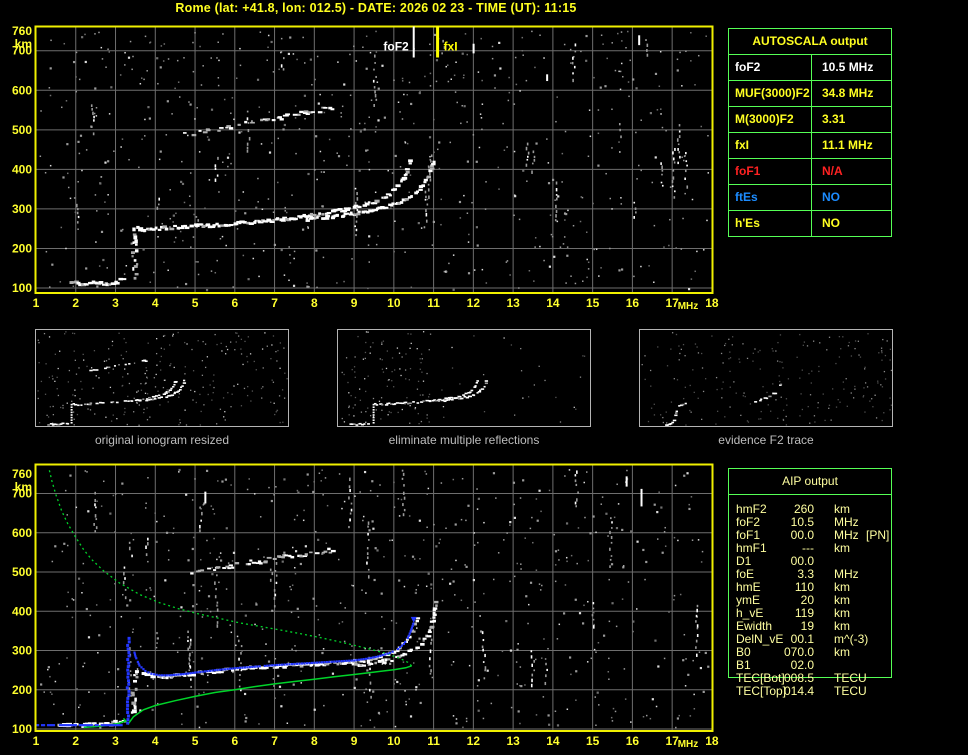 The width and height of the screenshot is (968, 755). Describe the element at coordinates (810, 120) in the screenshot. I see `table-row: M(3000)F2 3.31` at that location.